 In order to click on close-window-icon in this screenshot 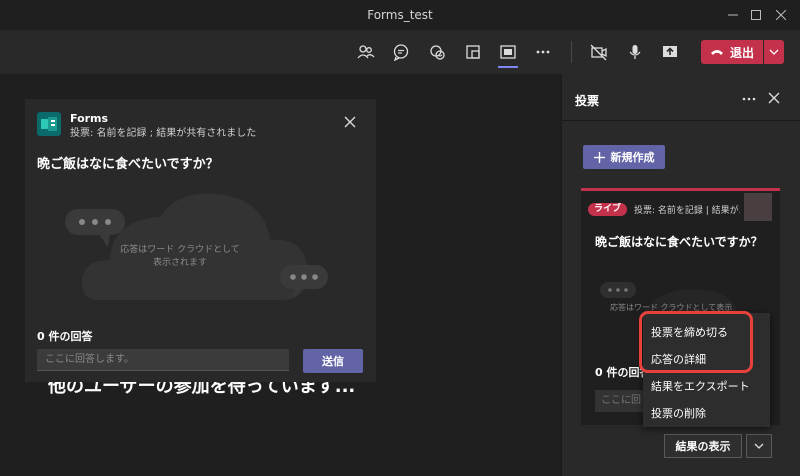, I will do `click(781, 15)`.